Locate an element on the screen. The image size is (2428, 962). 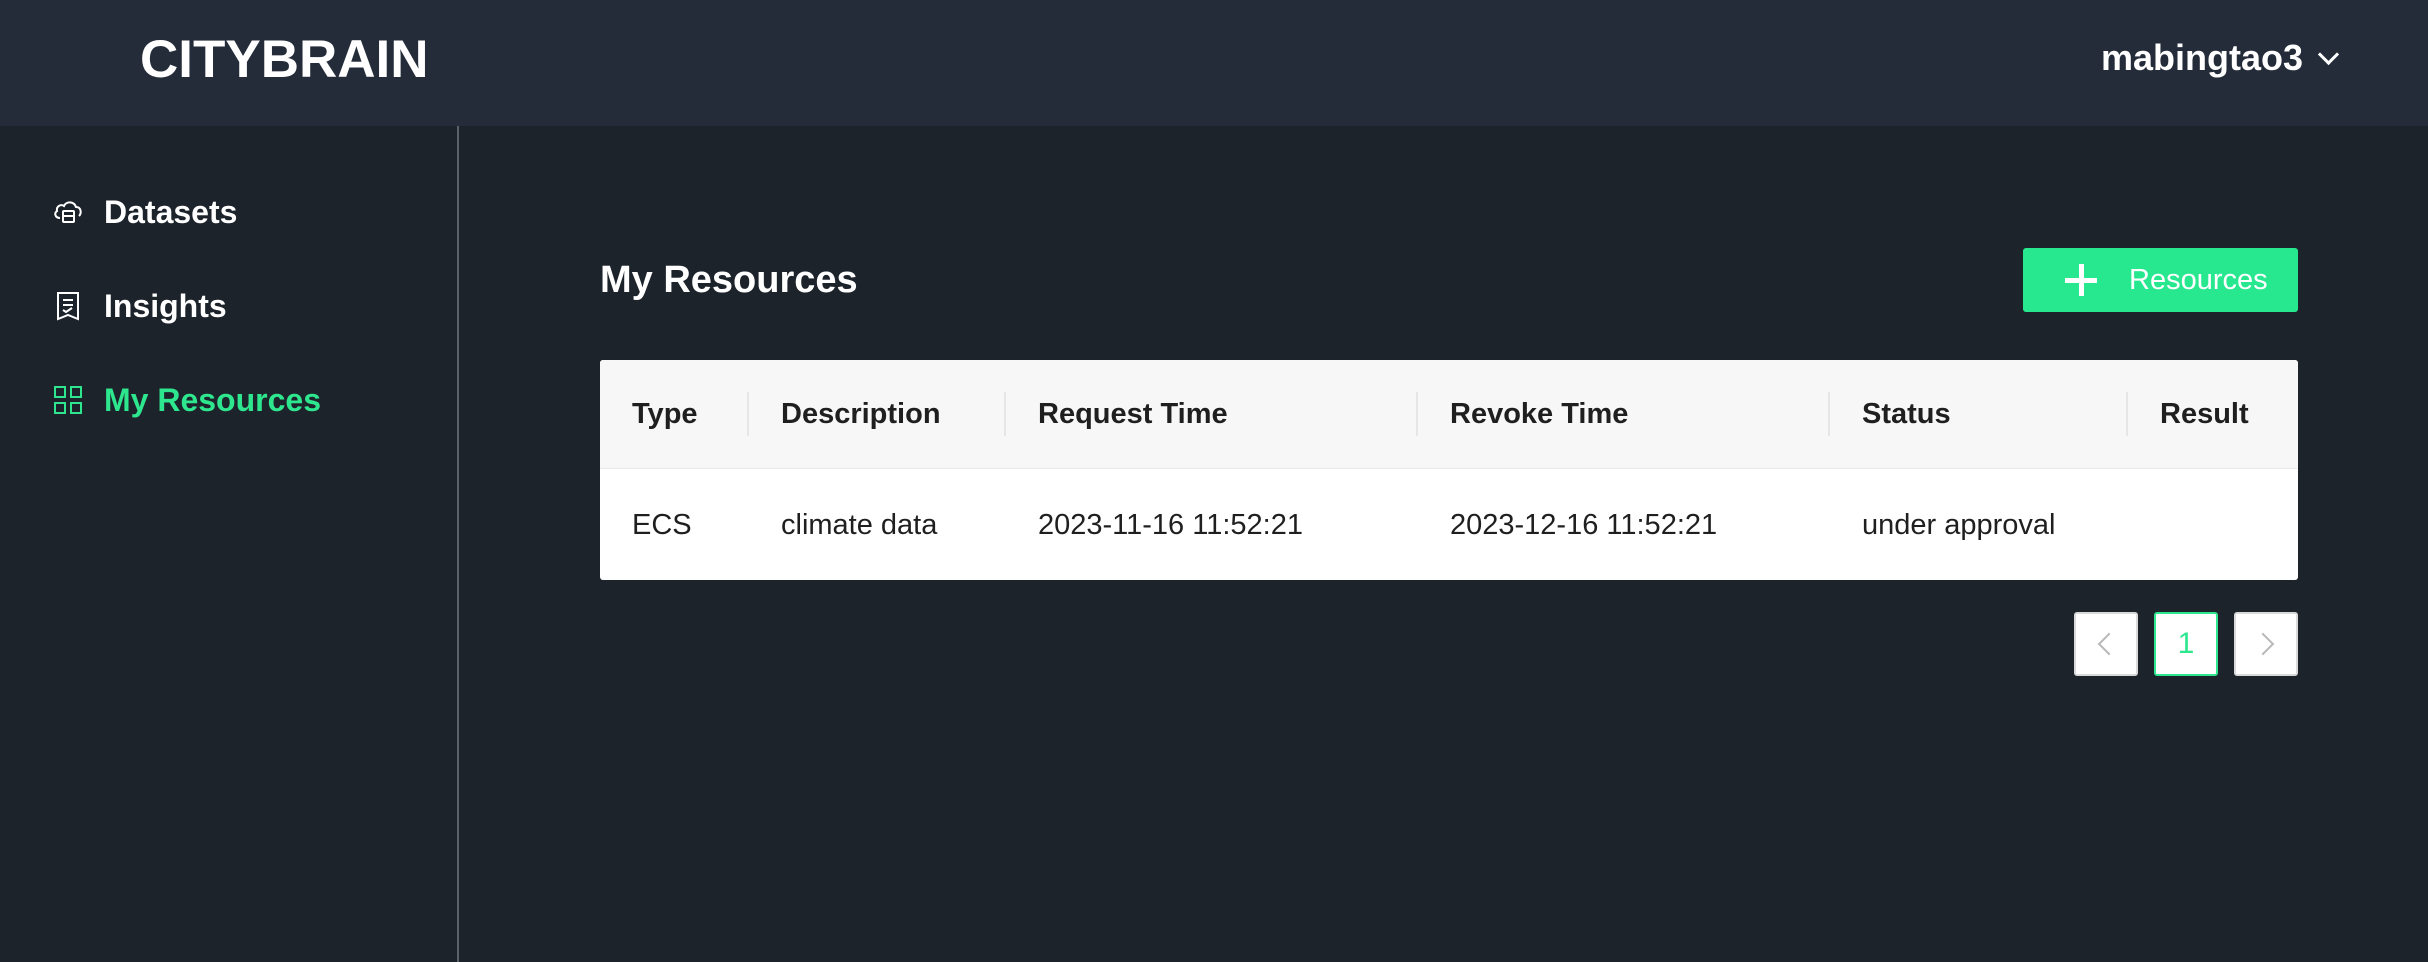
sidebar-item-datasets: Datasets is located at coordinates (144, 212).